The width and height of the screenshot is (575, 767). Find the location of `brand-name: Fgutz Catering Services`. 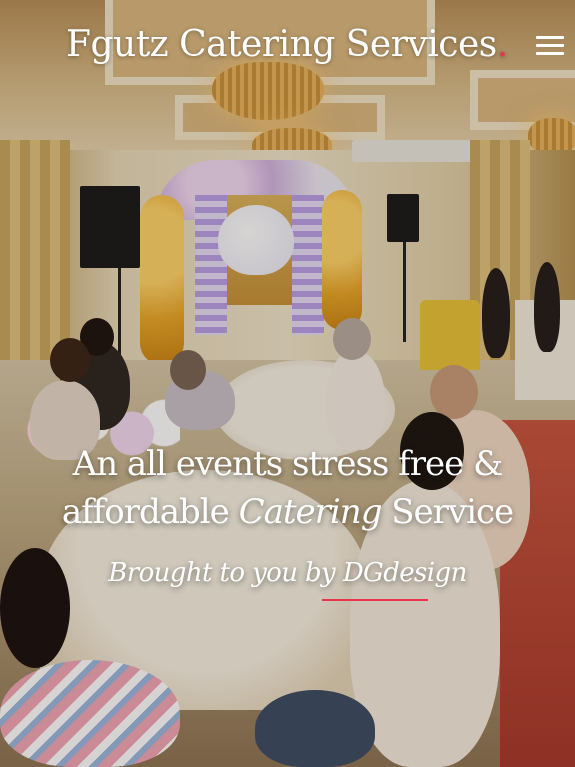

brand-name: Fgutz Catering Services is located at coordinates (281, 44).